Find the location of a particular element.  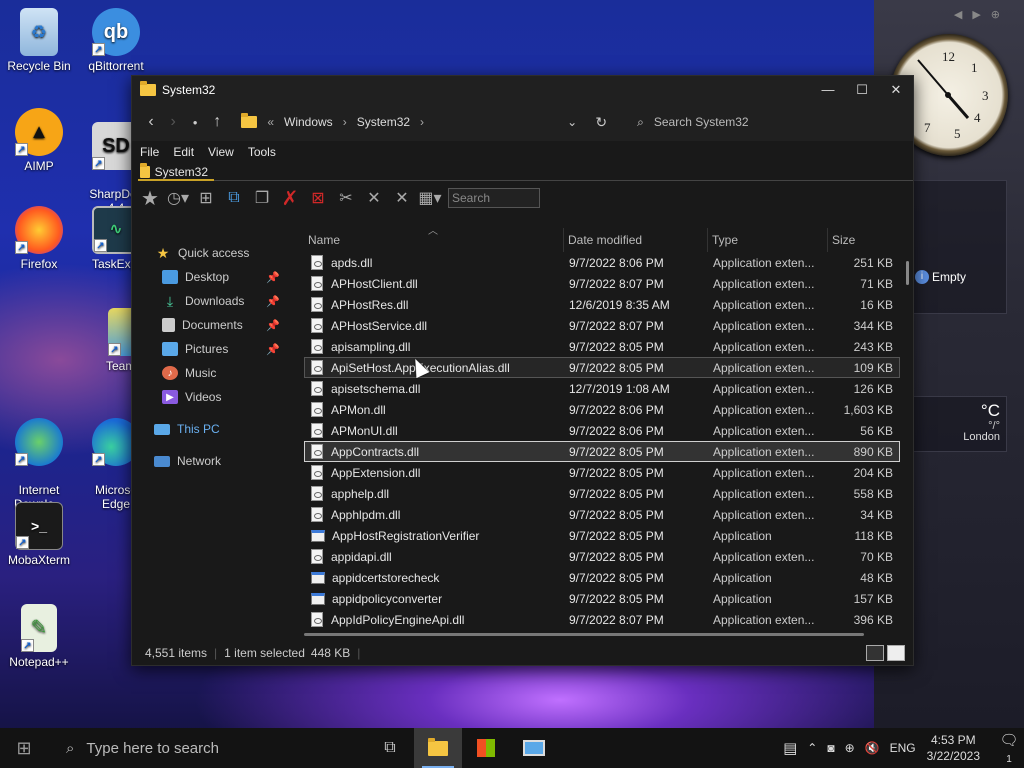

nav-network: Network is located at coordinates (217, 461).